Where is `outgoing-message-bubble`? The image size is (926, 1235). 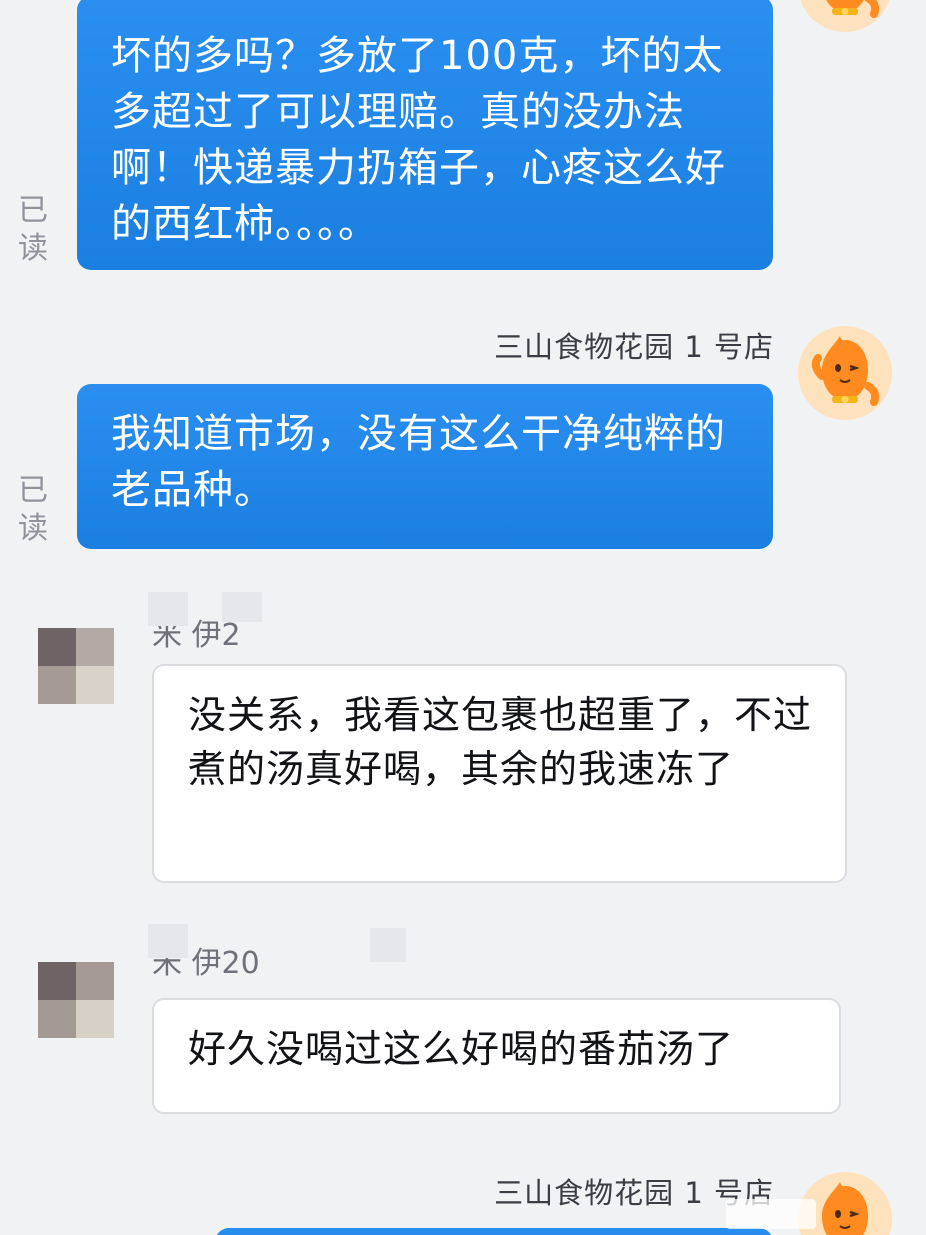 outgoing-message-bubble is located at coordinates (494, 1231).